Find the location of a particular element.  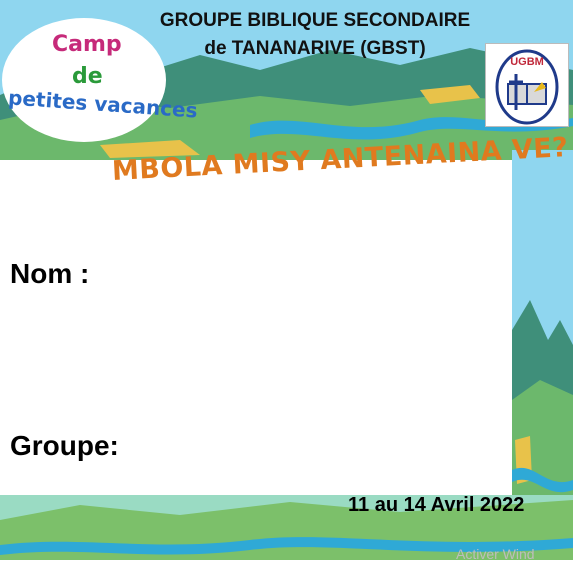

event-dates: 11 au 14 Avril 2022 is located at coordinates (436, 505).